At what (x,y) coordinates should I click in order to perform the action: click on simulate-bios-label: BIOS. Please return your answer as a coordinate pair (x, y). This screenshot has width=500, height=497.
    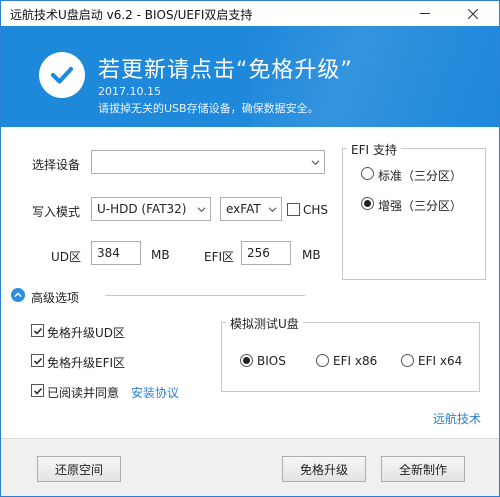
    Looking at the image, I should click on (271, 361).